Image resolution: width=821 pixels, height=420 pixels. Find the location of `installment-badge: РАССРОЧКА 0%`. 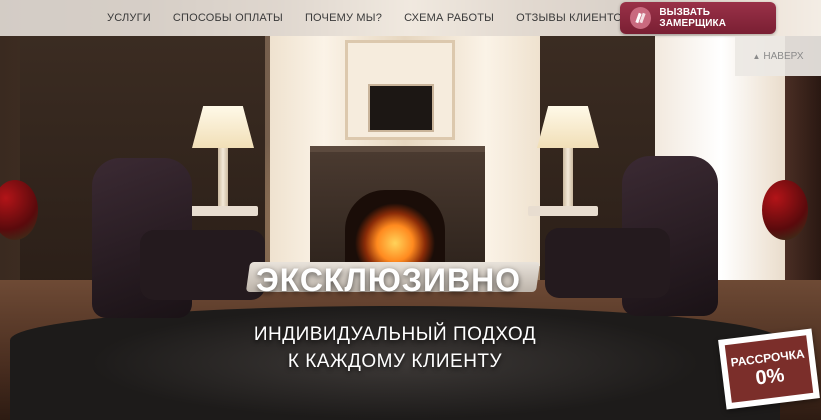

installment-badge: РАССРОЧКА 0% is located at coordinates (769, 369).